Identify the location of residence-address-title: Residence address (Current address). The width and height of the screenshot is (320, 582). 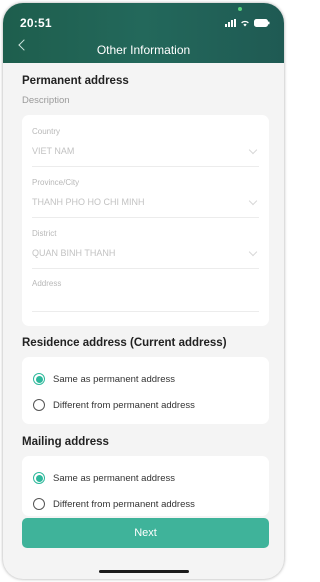
(124, 343).